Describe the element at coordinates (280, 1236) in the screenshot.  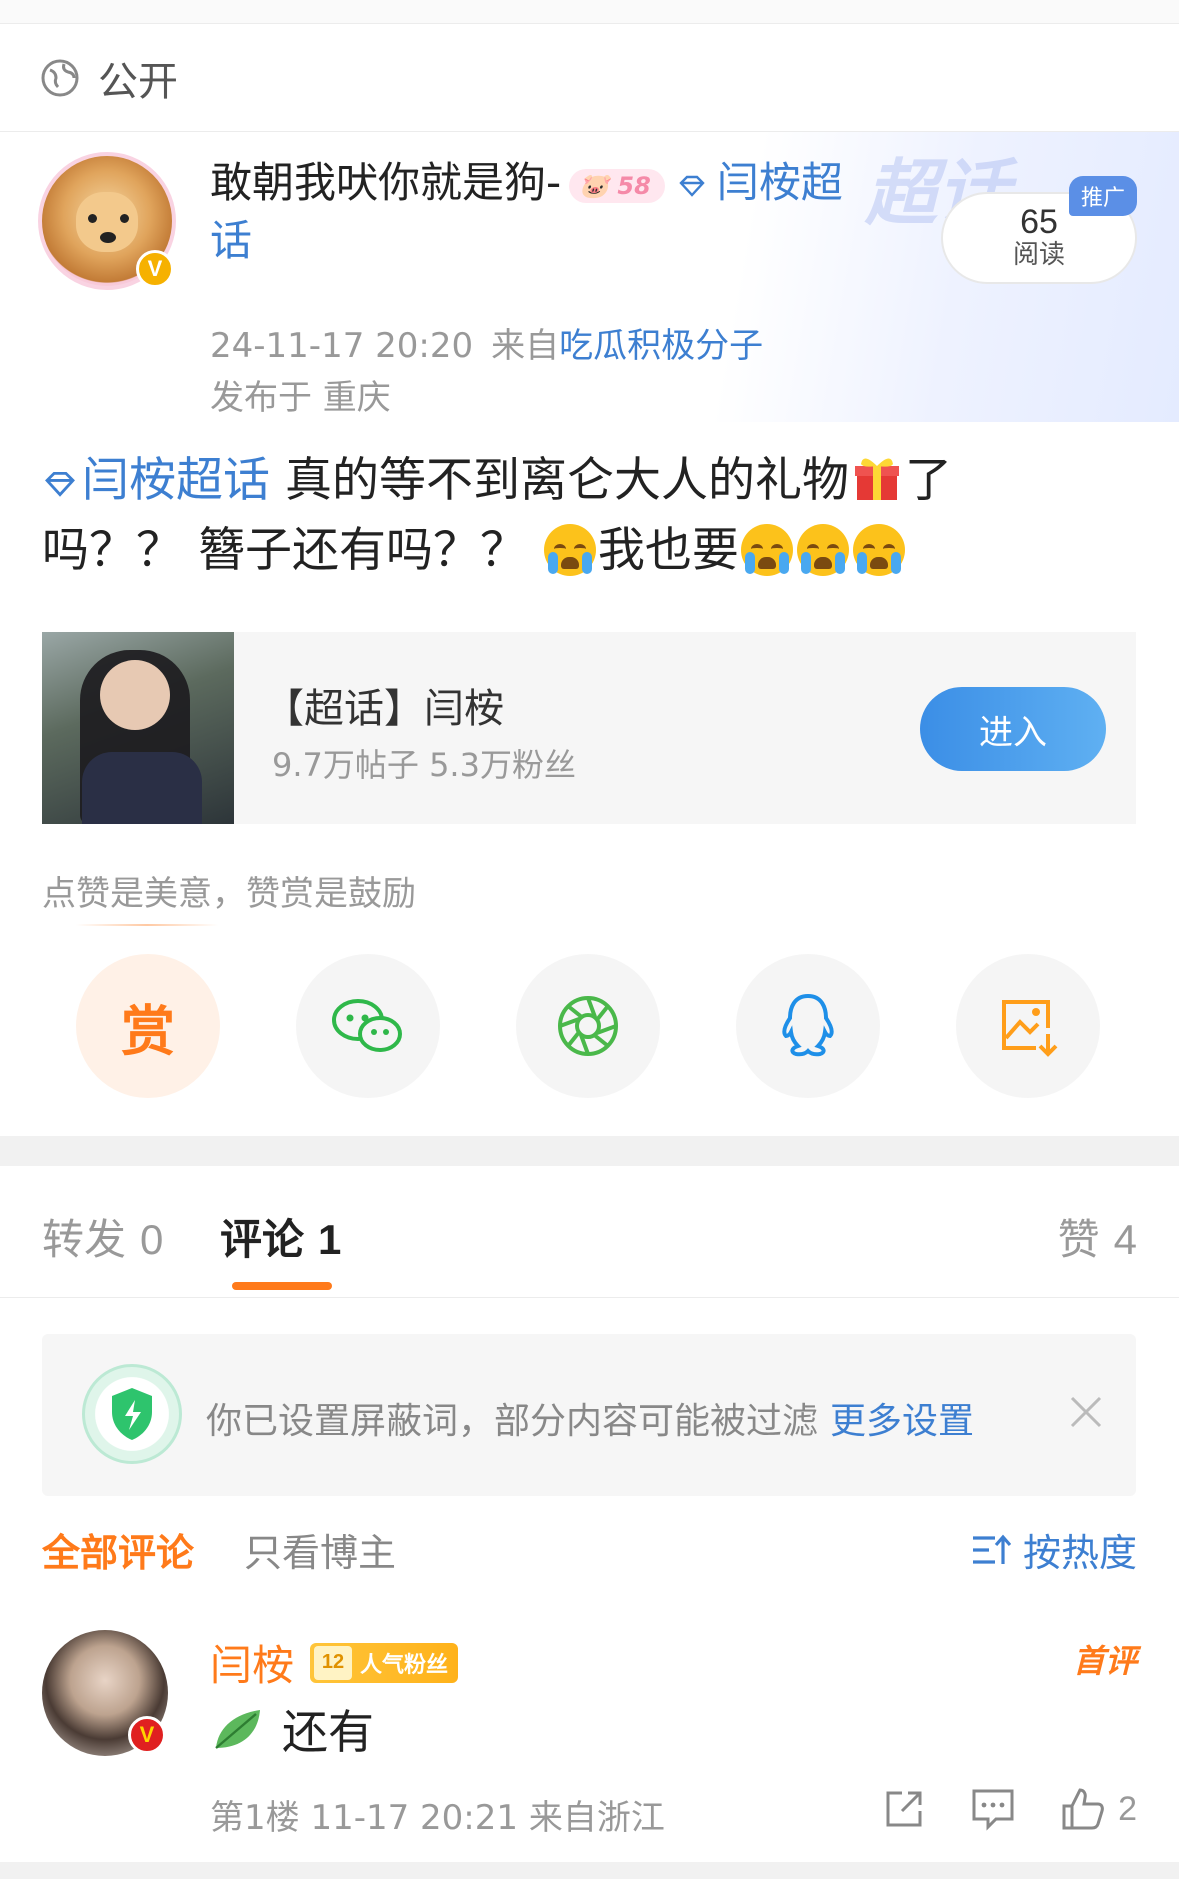
I see `tab-comment: 评论 1` at that location.